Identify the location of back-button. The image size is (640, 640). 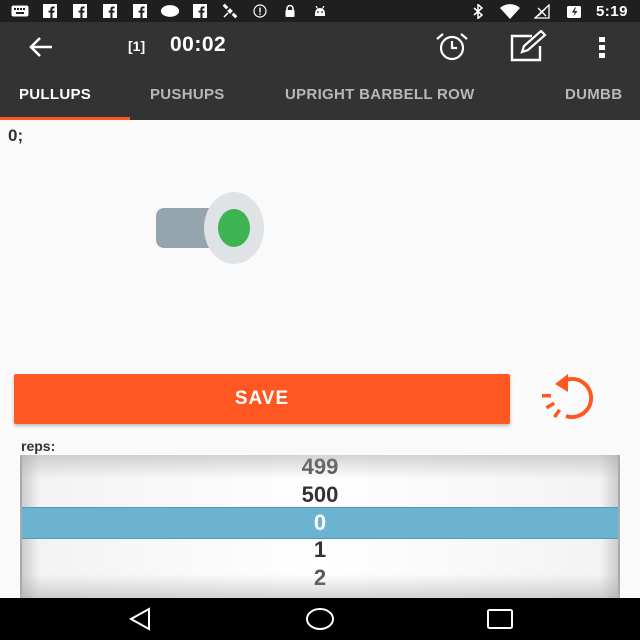
(42, 47).